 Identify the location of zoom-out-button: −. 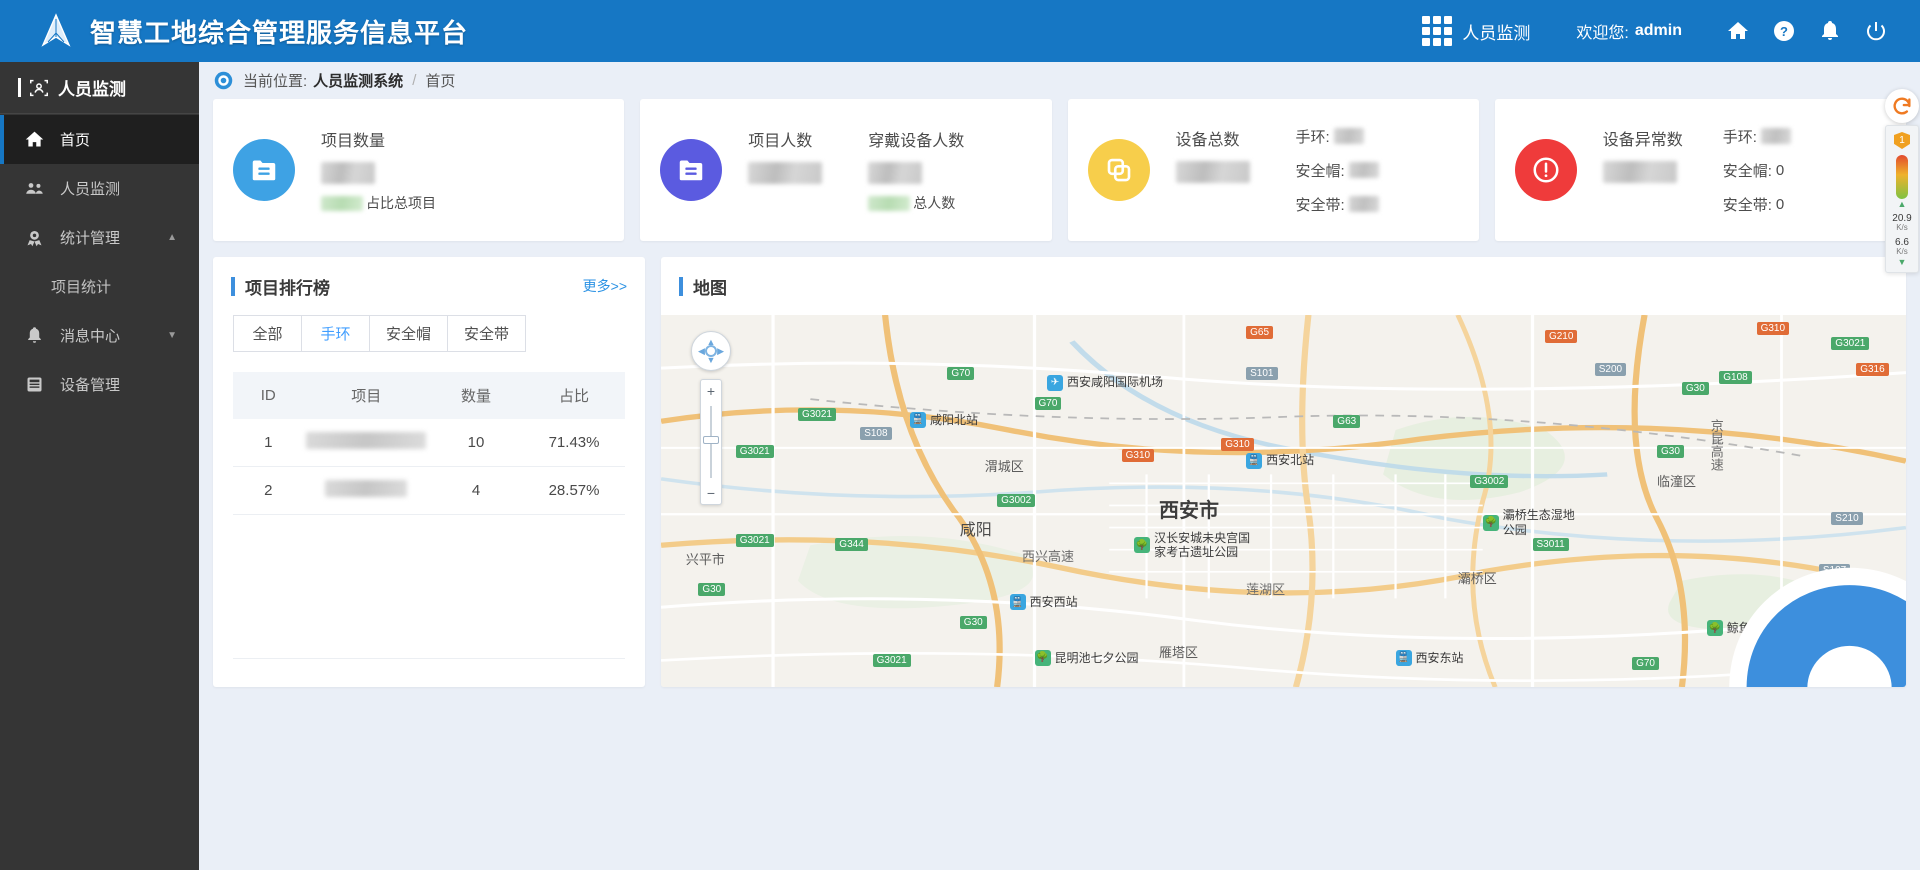
(711, 493).